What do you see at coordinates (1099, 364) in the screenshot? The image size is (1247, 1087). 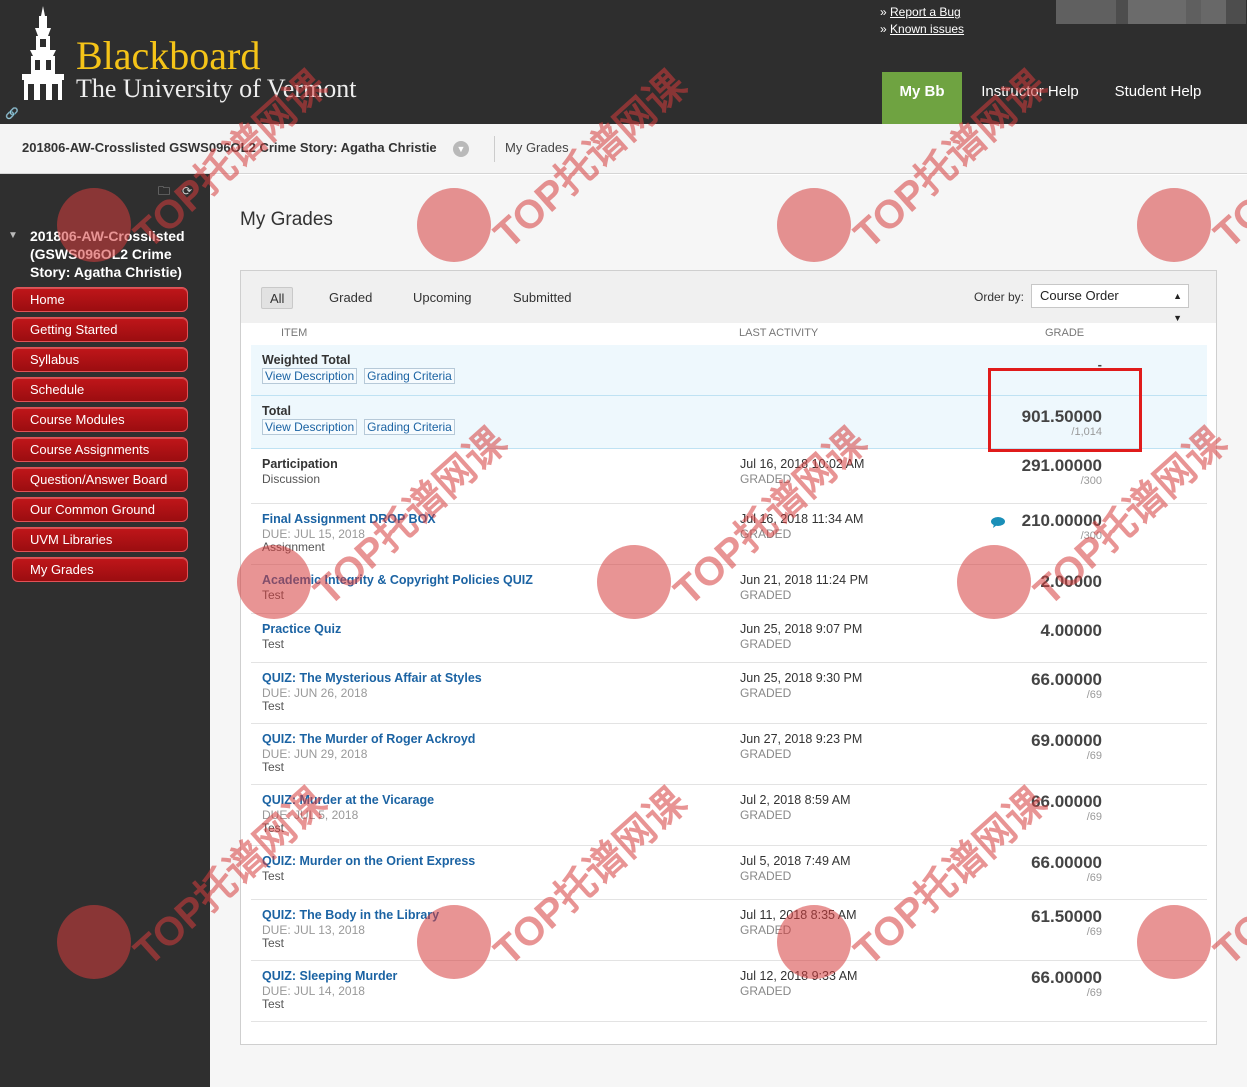 I see `grade-value: -` at bounding box center [1099, 364].